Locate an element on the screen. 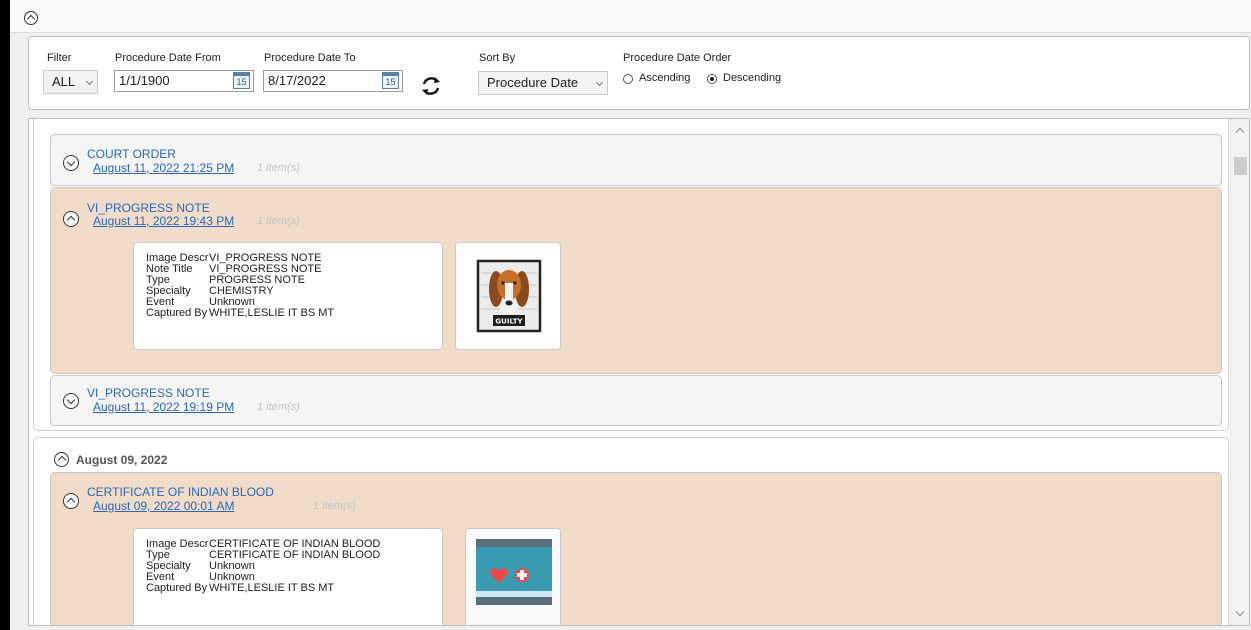  date-from-value: 1/1/1900 is located at coordinates (144, 80).